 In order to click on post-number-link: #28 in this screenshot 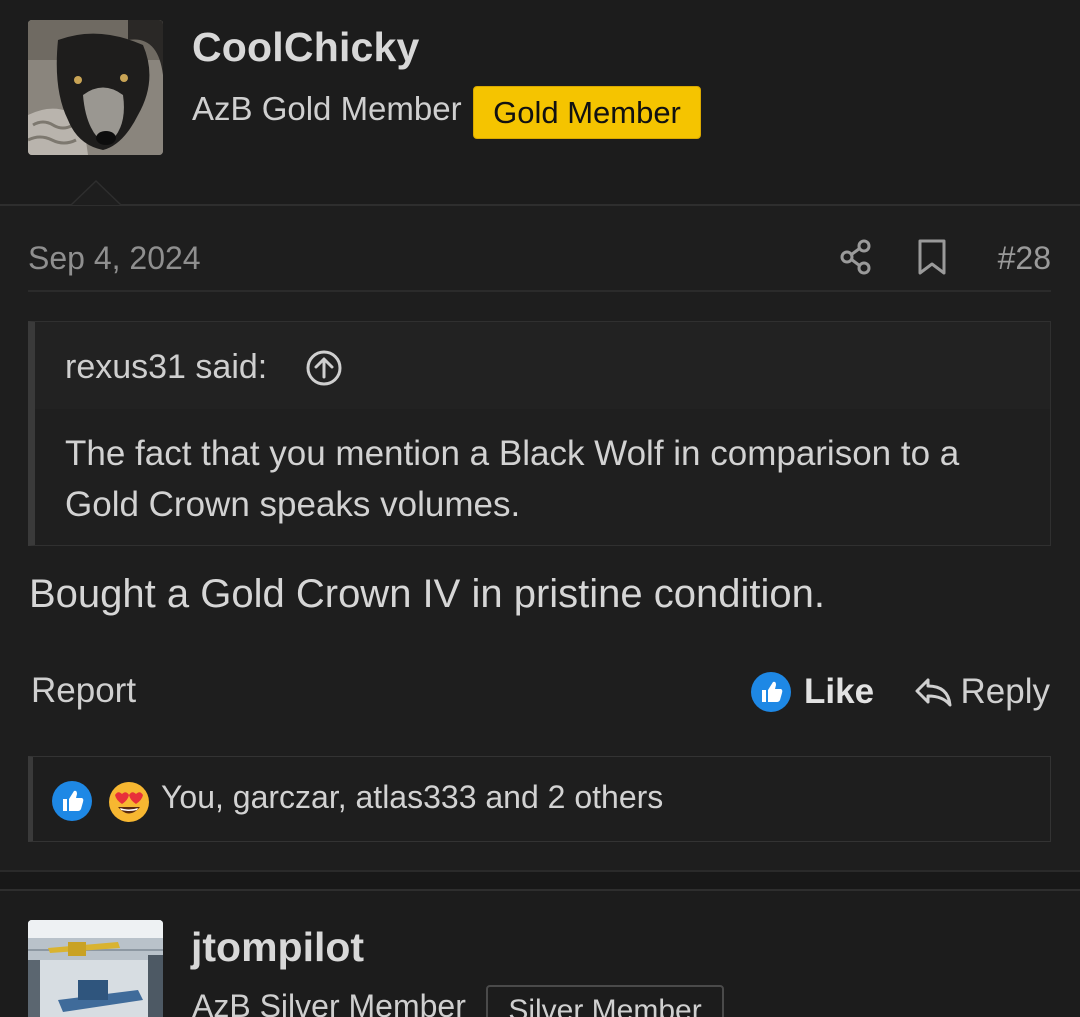, I will do `click(1024, 258)`.